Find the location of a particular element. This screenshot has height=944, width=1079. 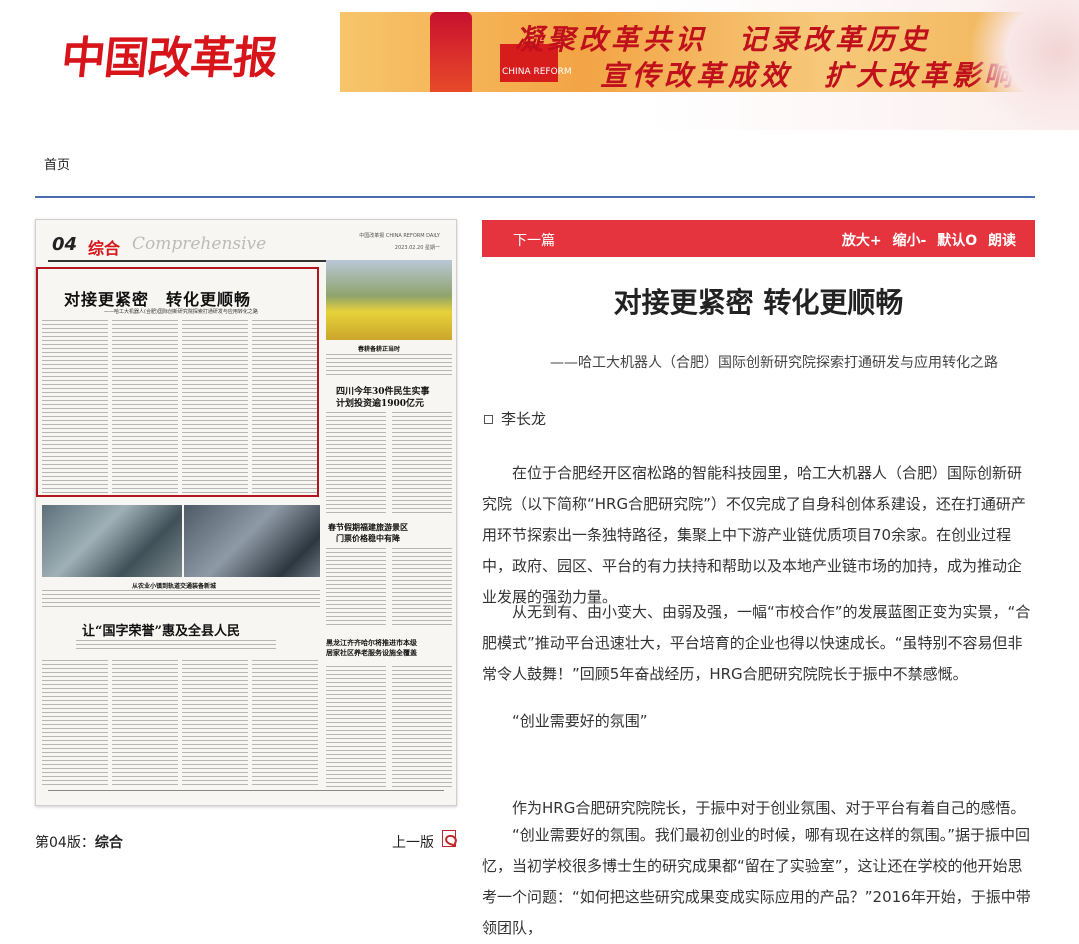

pdf-icon is located at coordinates (449, 838).